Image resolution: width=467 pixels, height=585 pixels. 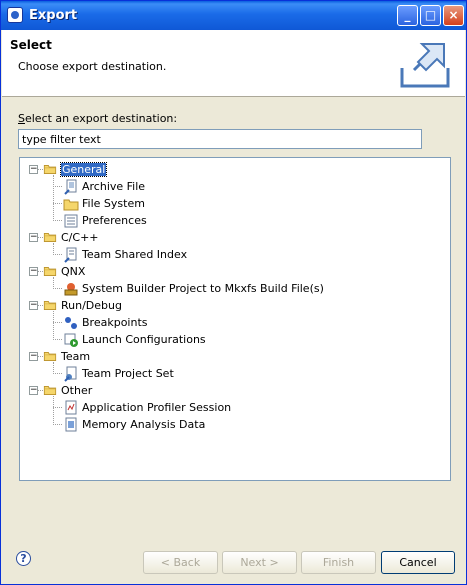 I want to click on tree-item-memory-analysis-data: Memory Analysis Data, so click(x=134, y=424).